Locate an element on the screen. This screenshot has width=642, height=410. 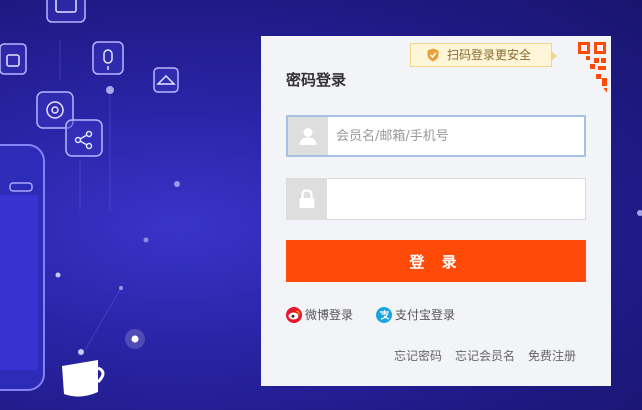
shield-icon is located at coordinates (433, 55).